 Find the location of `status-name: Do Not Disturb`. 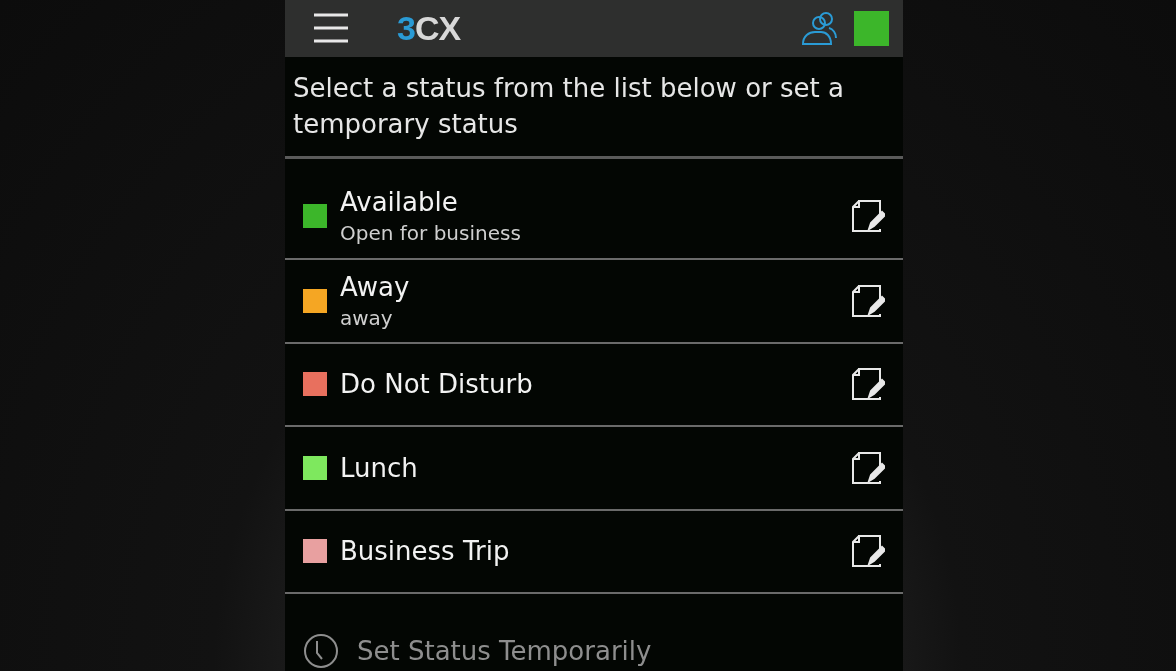

status-name: Do Not Disturb is located at coordinates (436, 385).